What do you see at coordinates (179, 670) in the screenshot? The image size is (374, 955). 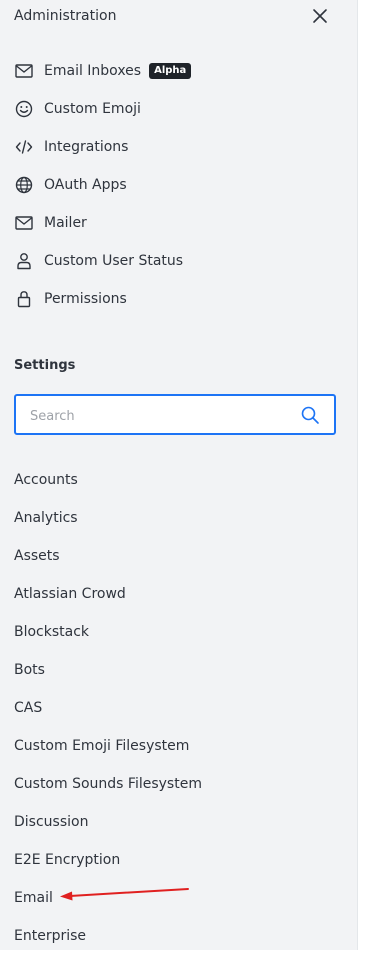 I see `setting-item-bots: Bots` at bounding box center [179, 670].